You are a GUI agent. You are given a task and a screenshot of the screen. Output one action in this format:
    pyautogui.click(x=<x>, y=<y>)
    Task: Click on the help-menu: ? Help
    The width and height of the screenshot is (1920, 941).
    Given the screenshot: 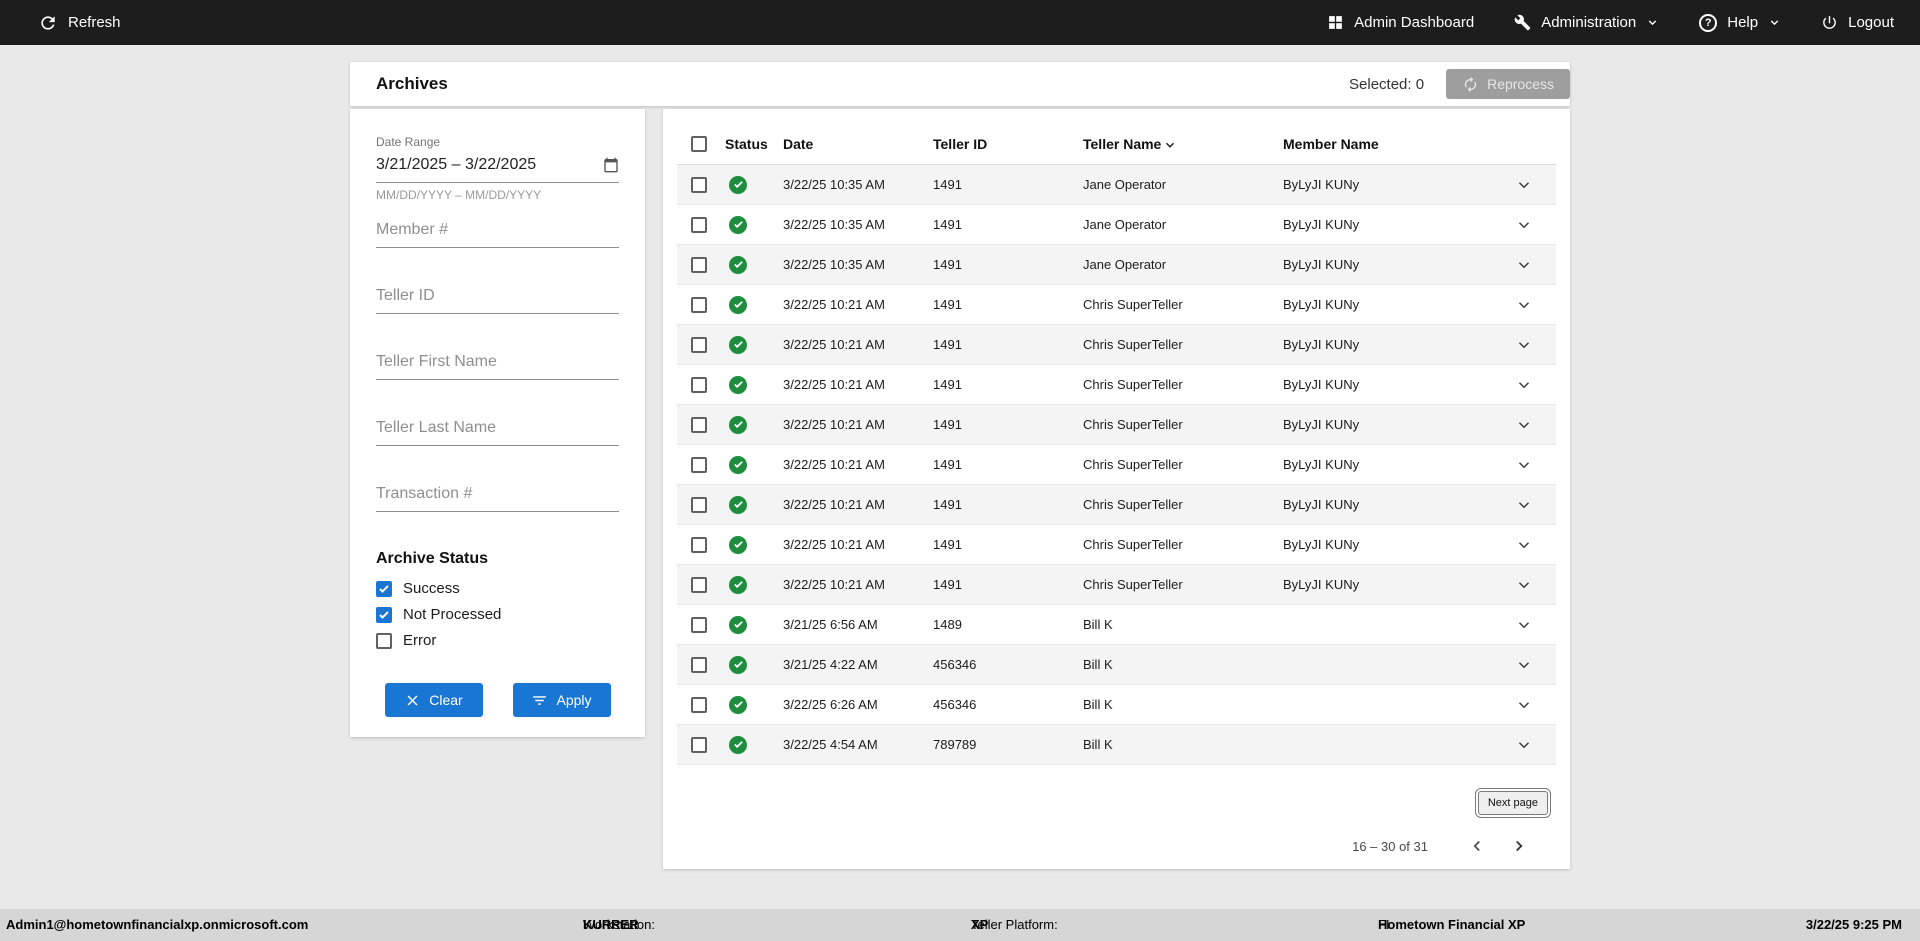 What is the action you would take?
    pyautogui.click(x=1740, y=22)
    